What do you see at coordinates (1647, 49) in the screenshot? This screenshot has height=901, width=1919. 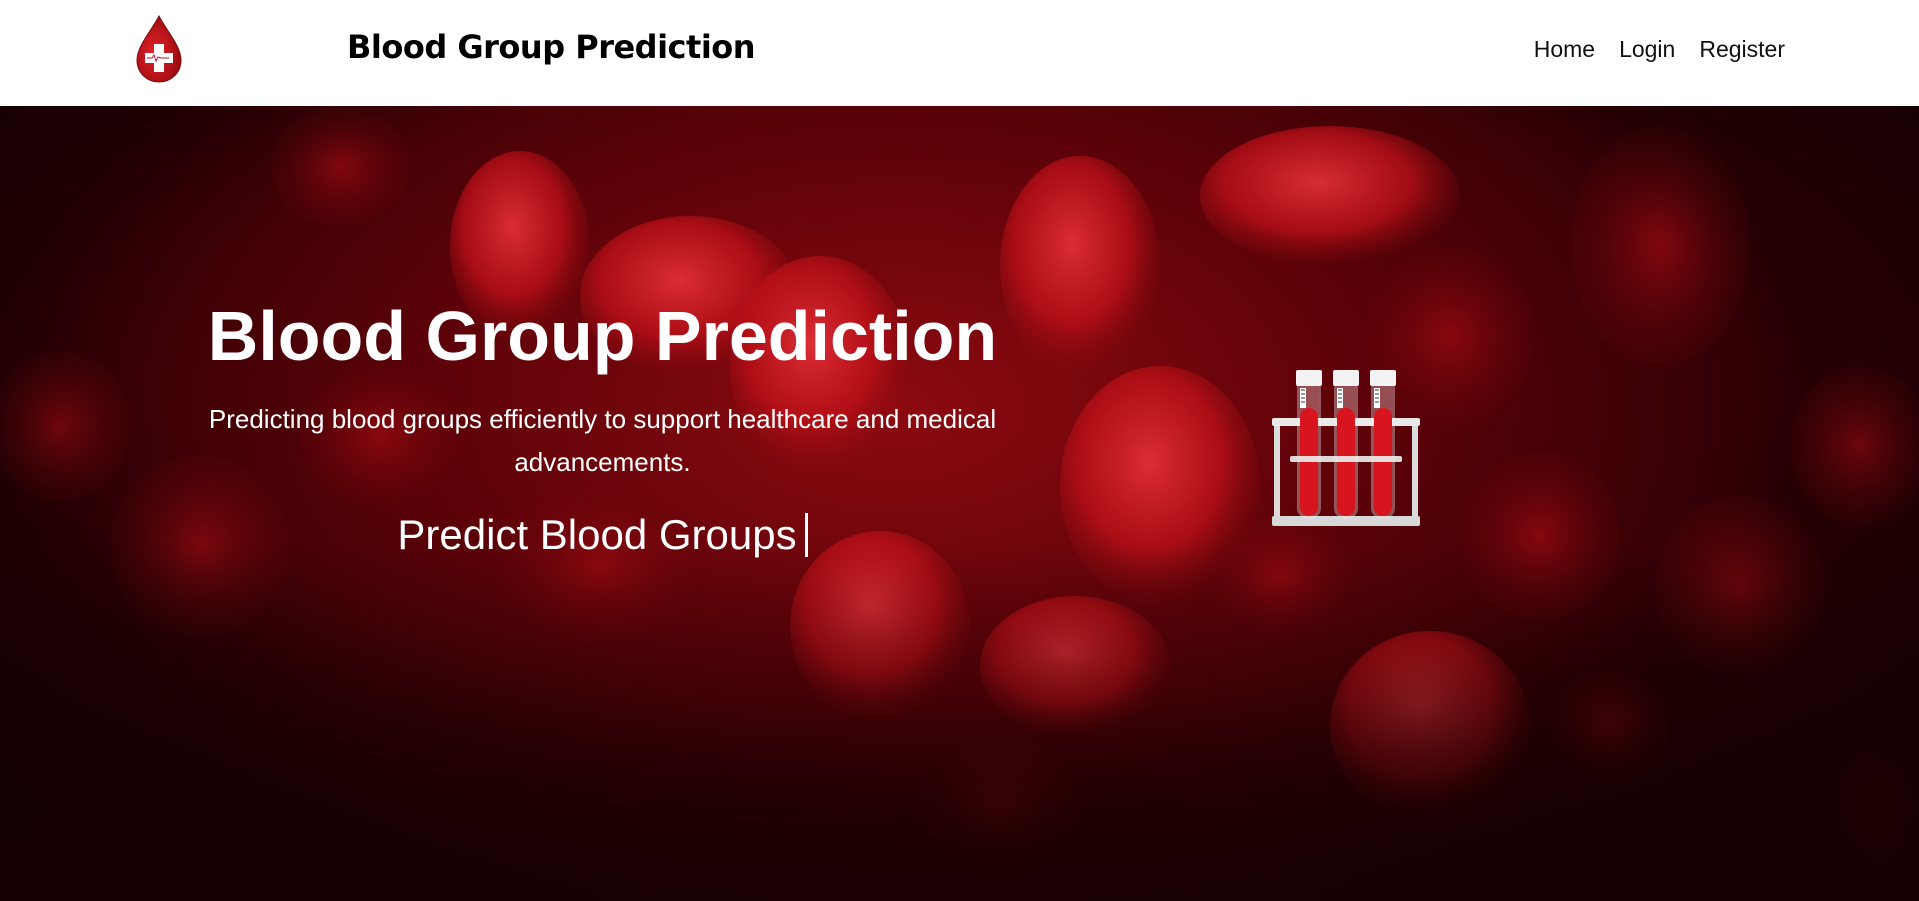 I see `nav-login-link: Login` at bounding box center [1647, 49].